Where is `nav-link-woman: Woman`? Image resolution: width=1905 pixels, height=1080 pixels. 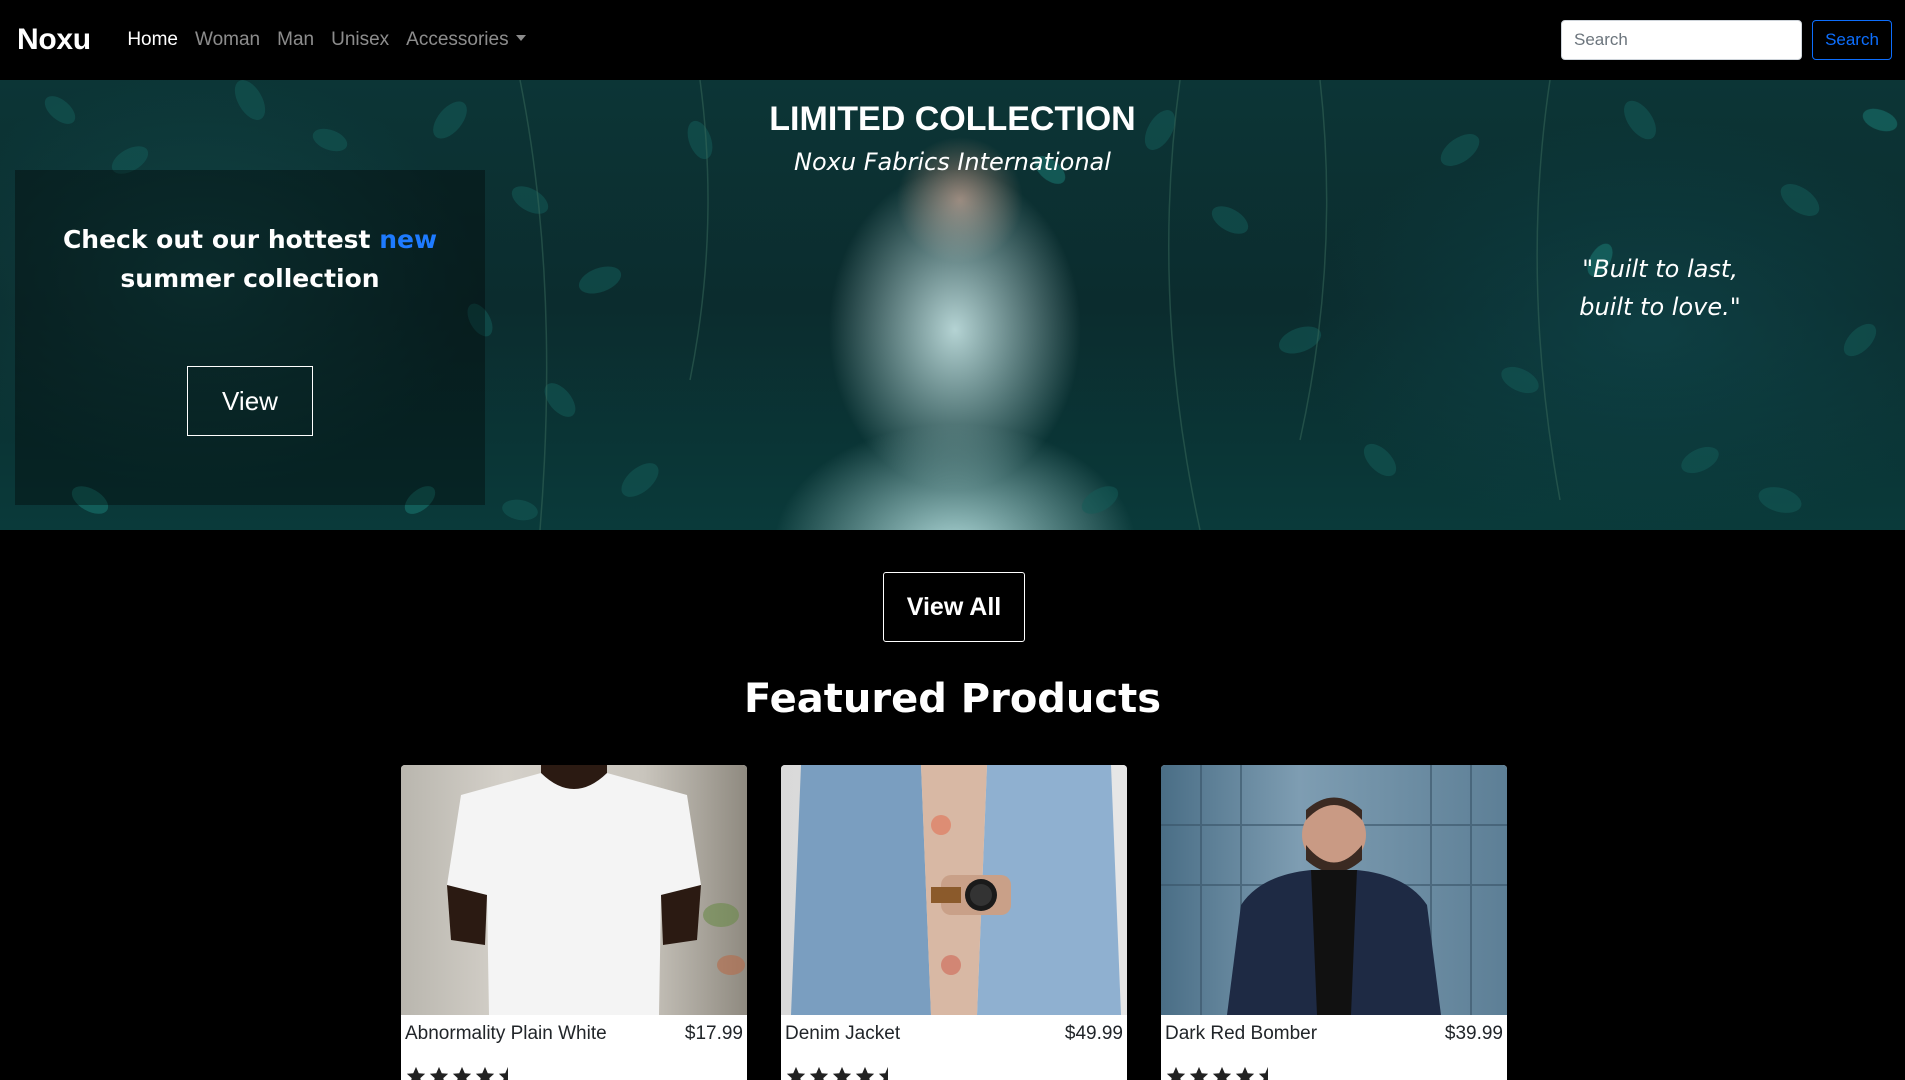 nav-link-woman: Woman is located at coordinates (228, 40).